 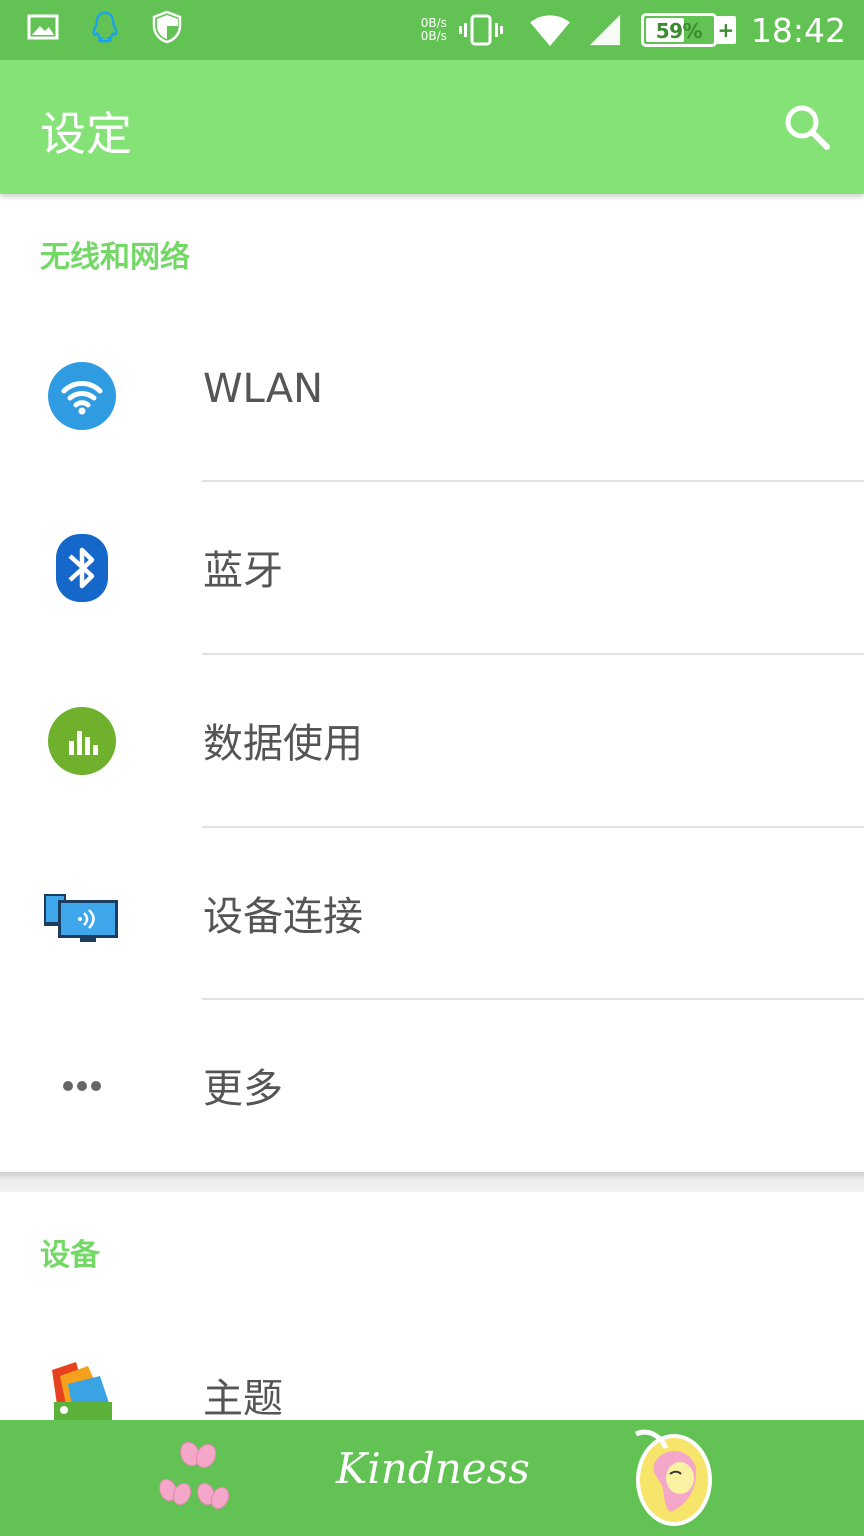 What do you see at coordinates (673, 1477) in the screenshot?
I see `pony-emblem-icon` at bounding box center [673, 1477].